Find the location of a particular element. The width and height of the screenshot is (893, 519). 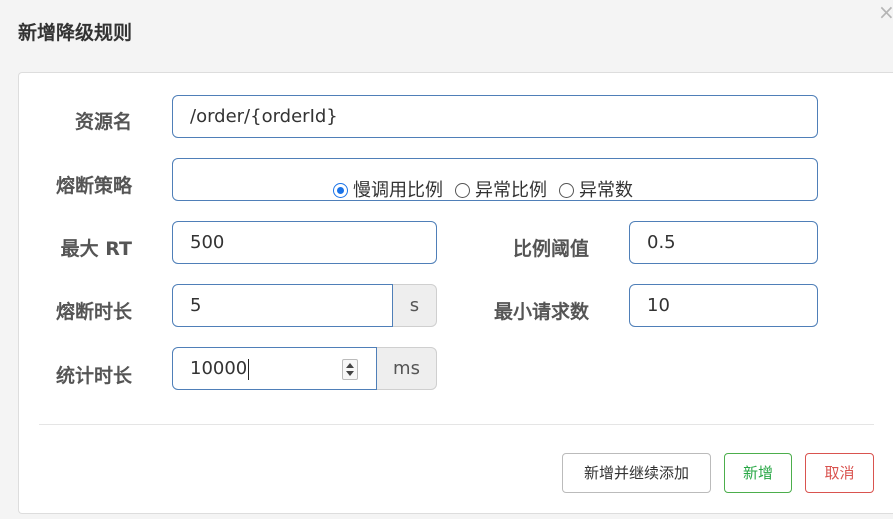

max-rt-label: 最大 RT is located at coordinates (96, 249).